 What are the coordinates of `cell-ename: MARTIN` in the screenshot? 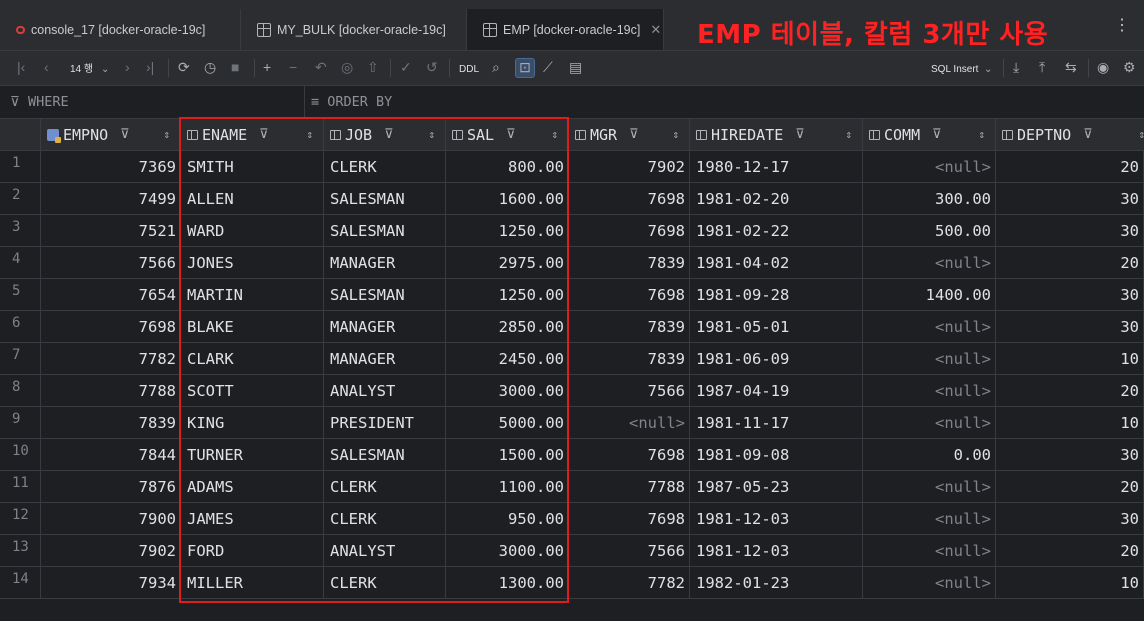 It's located at (252, 294).